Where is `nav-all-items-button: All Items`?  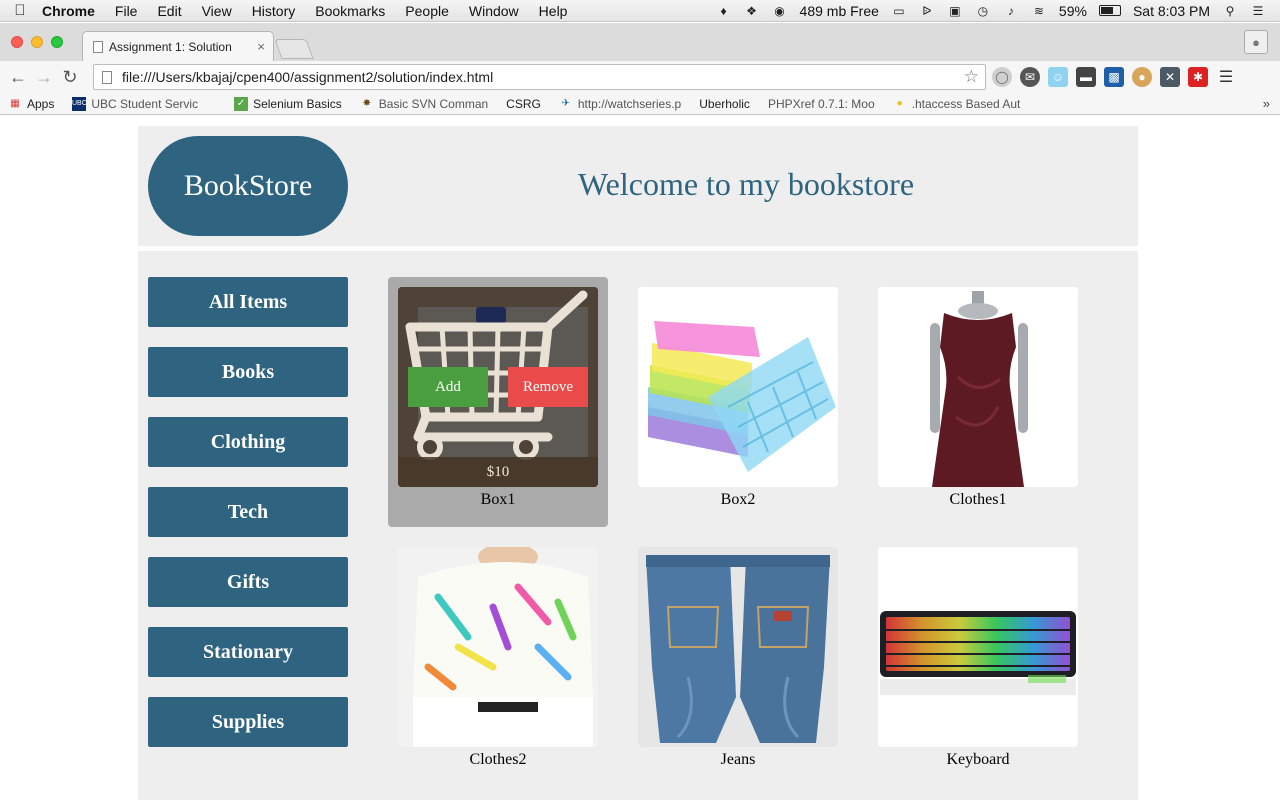 nav-all-items-button: All Items is located at coordinates (248, 302).